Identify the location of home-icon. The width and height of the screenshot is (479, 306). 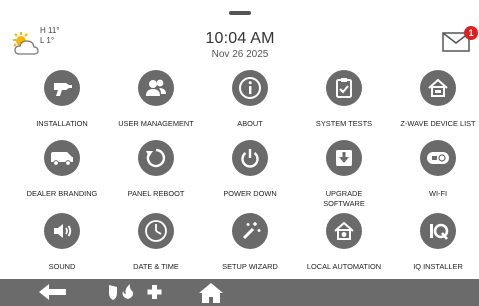
(211, 293).